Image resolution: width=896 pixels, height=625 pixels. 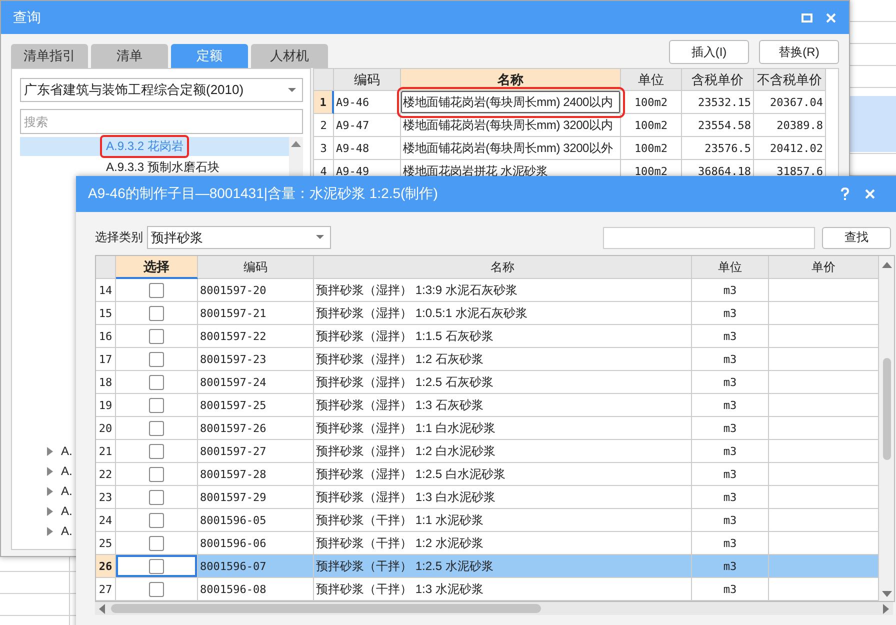 I want to click on table-cell: 楼地面铺花岗岩(每块周长mm) 3200以外, so click(x=511, y=148).